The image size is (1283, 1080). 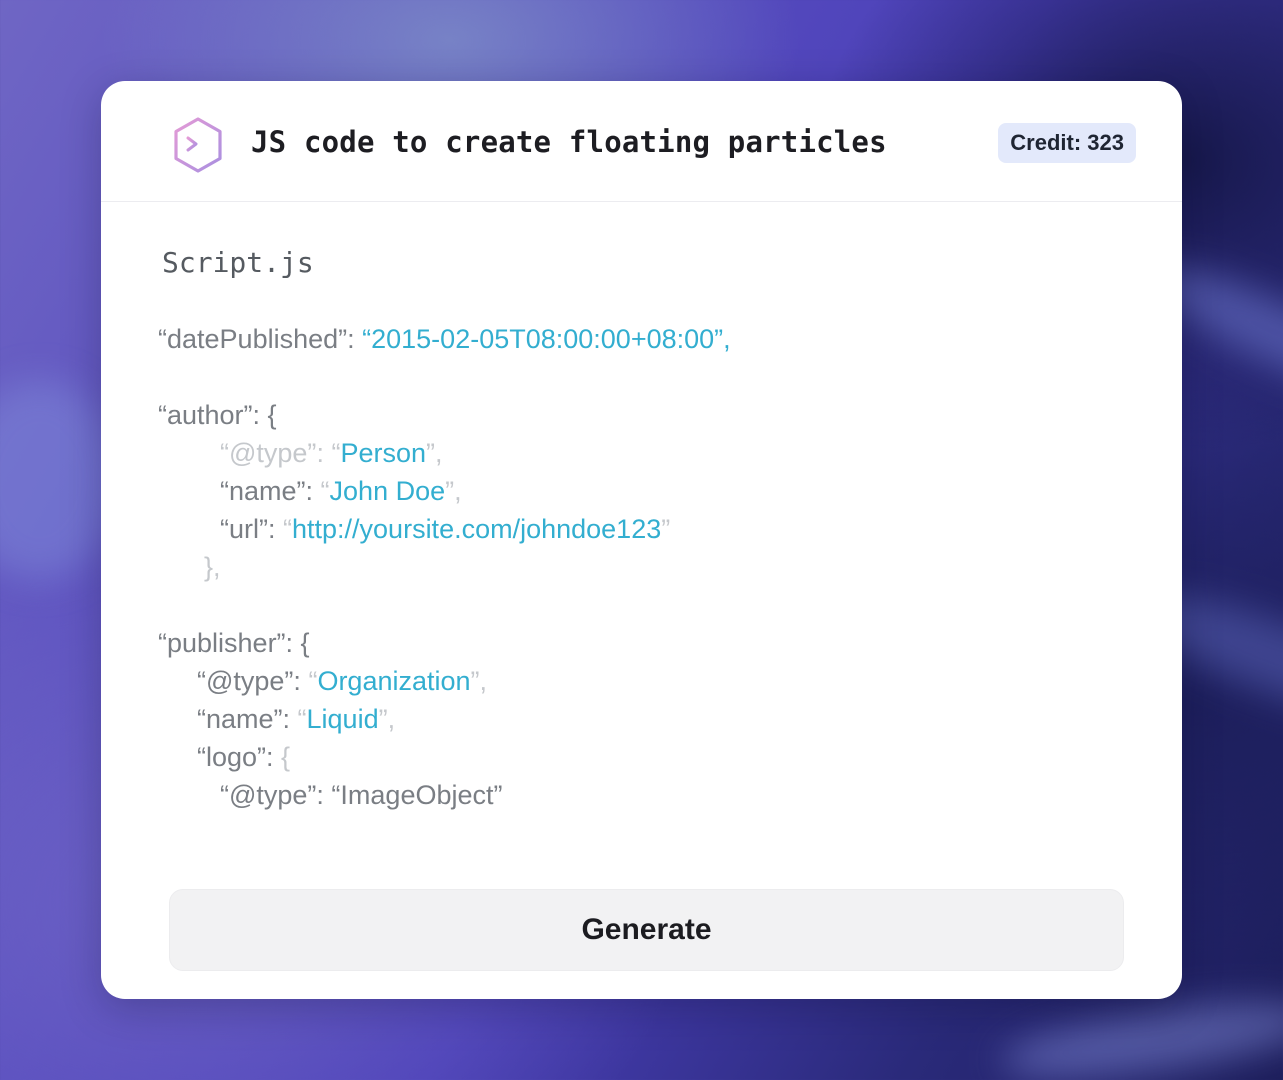 What do you see at coordinates (546, 339) in the screenshot?
I see `code-value: “2015-02-05T08:00:00+08:00”,` at bounding box center [546, 339].